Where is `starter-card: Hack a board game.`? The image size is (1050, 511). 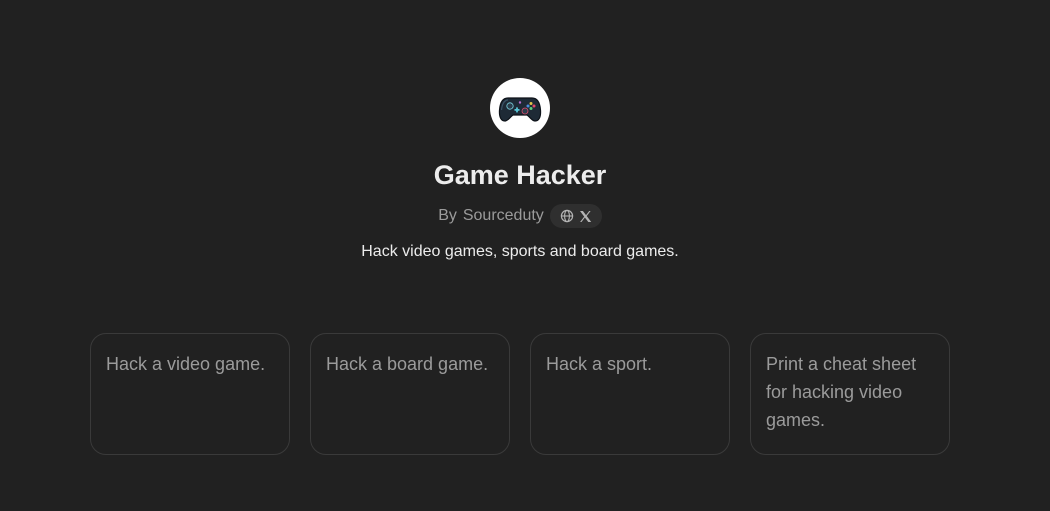 starter-card: Hack a board game. is located at coordinates (410, 394).